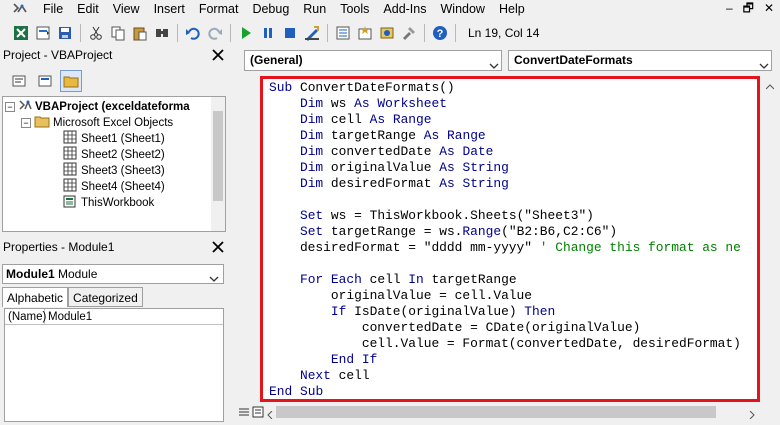 The image size is (780, 425). I want to click on paste-icon, so click(140, 33).